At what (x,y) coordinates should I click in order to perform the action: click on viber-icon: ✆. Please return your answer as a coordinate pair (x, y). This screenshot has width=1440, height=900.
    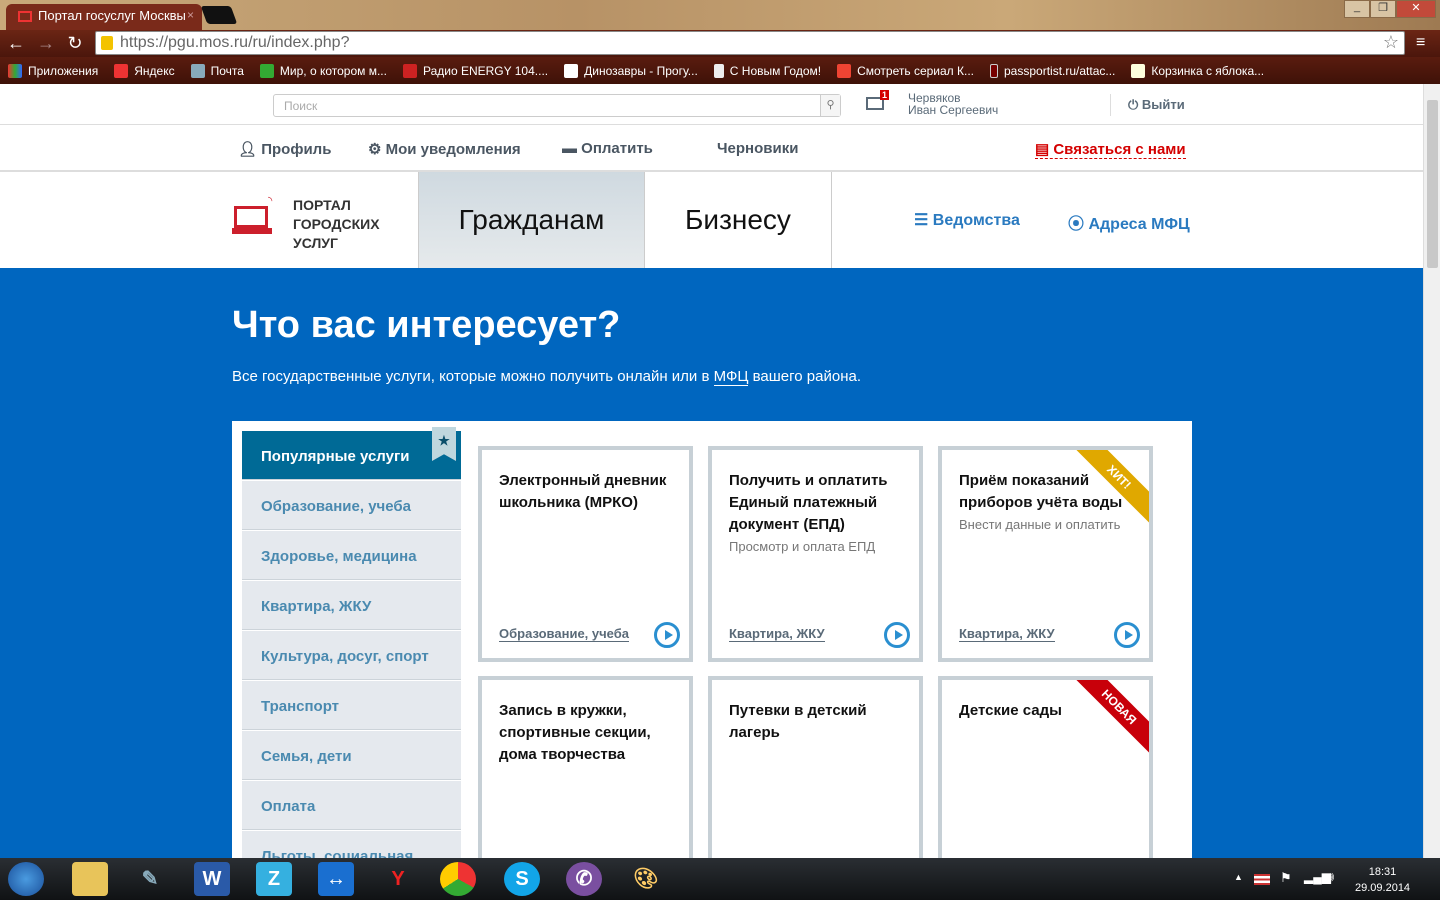
    Looking at the image, I should click on (584, 879).